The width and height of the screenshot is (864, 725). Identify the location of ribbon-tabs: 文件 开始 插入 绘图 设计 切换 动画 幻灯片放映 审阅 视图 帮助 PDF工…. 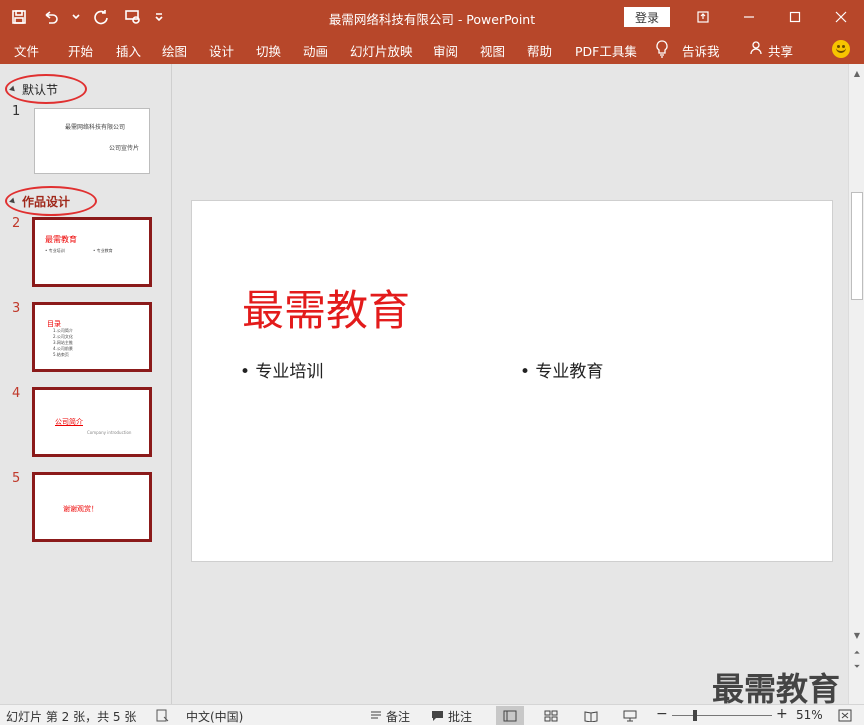
(432, 49).